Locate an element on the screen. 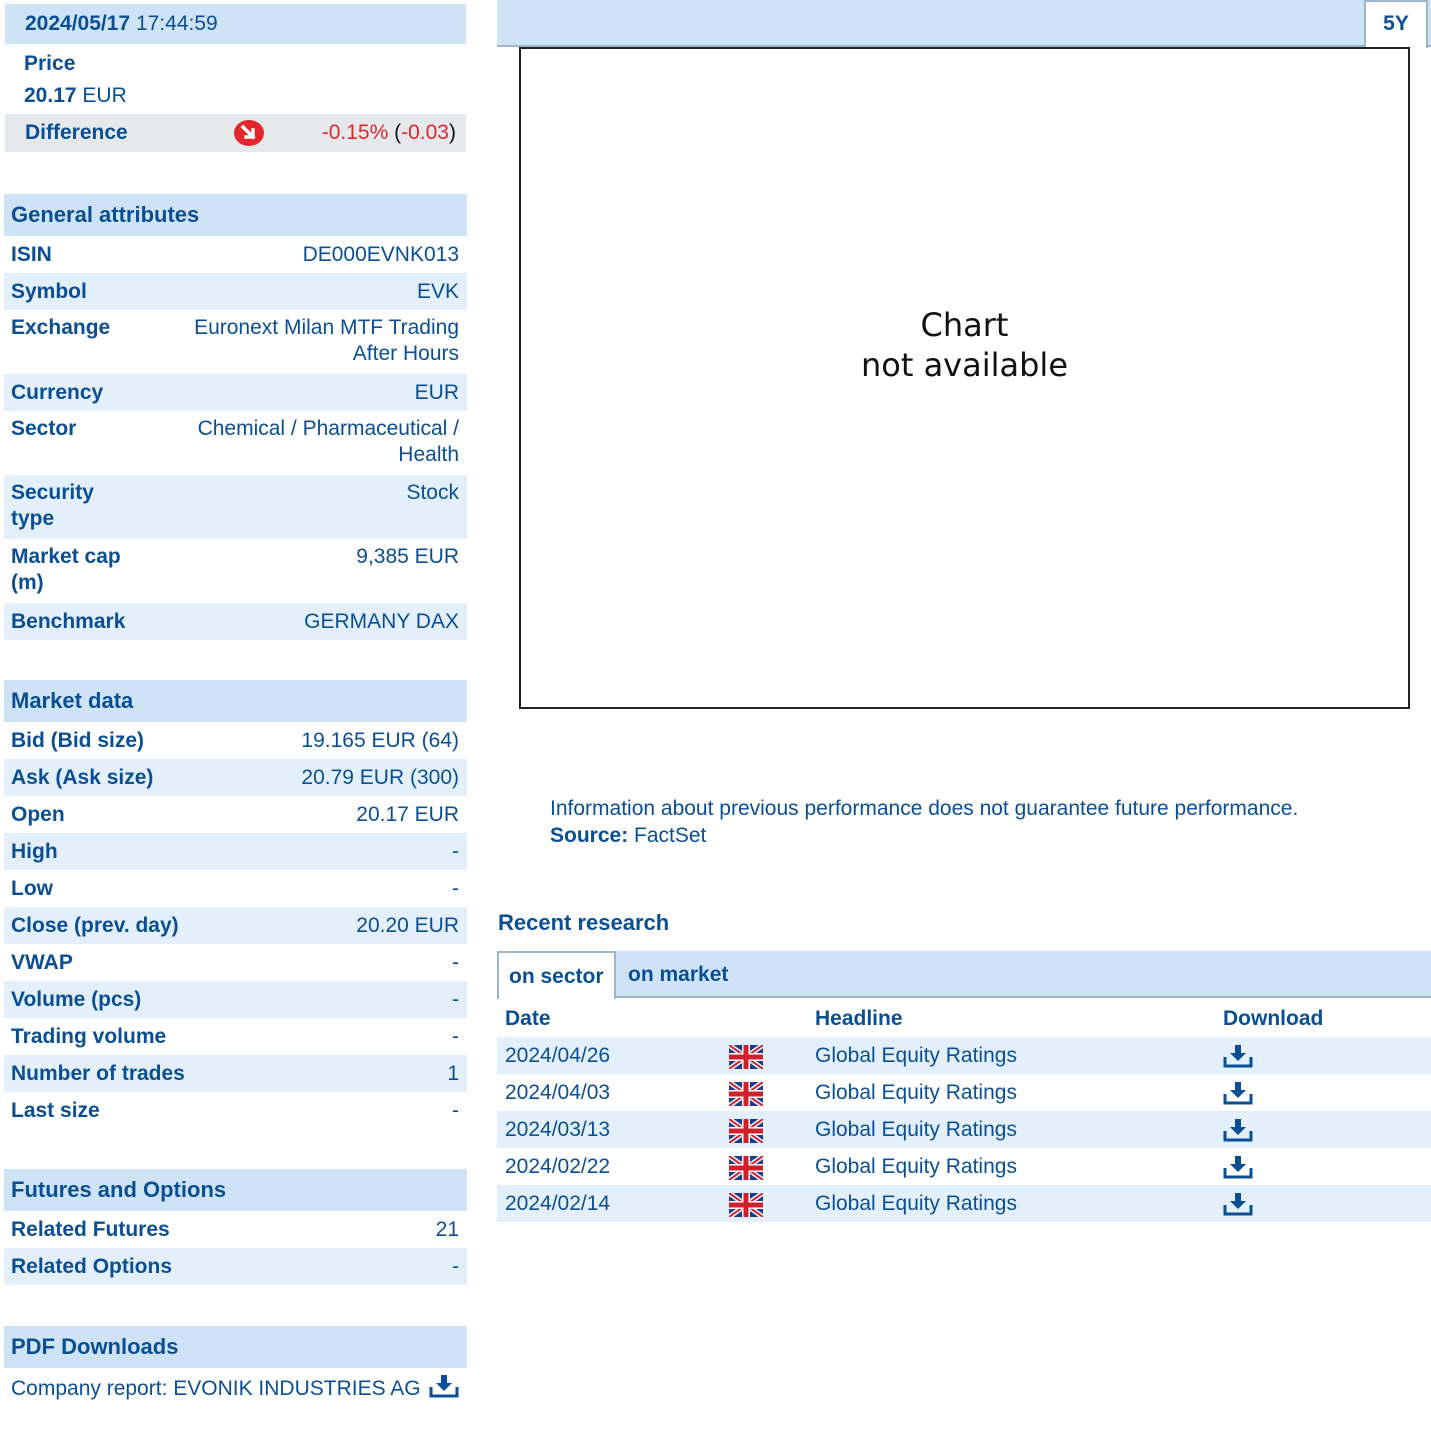 The width and height of the screenshot is (1431, 1430). market-data-row: Volume (pcs) - is located at coordinates (235, 999).